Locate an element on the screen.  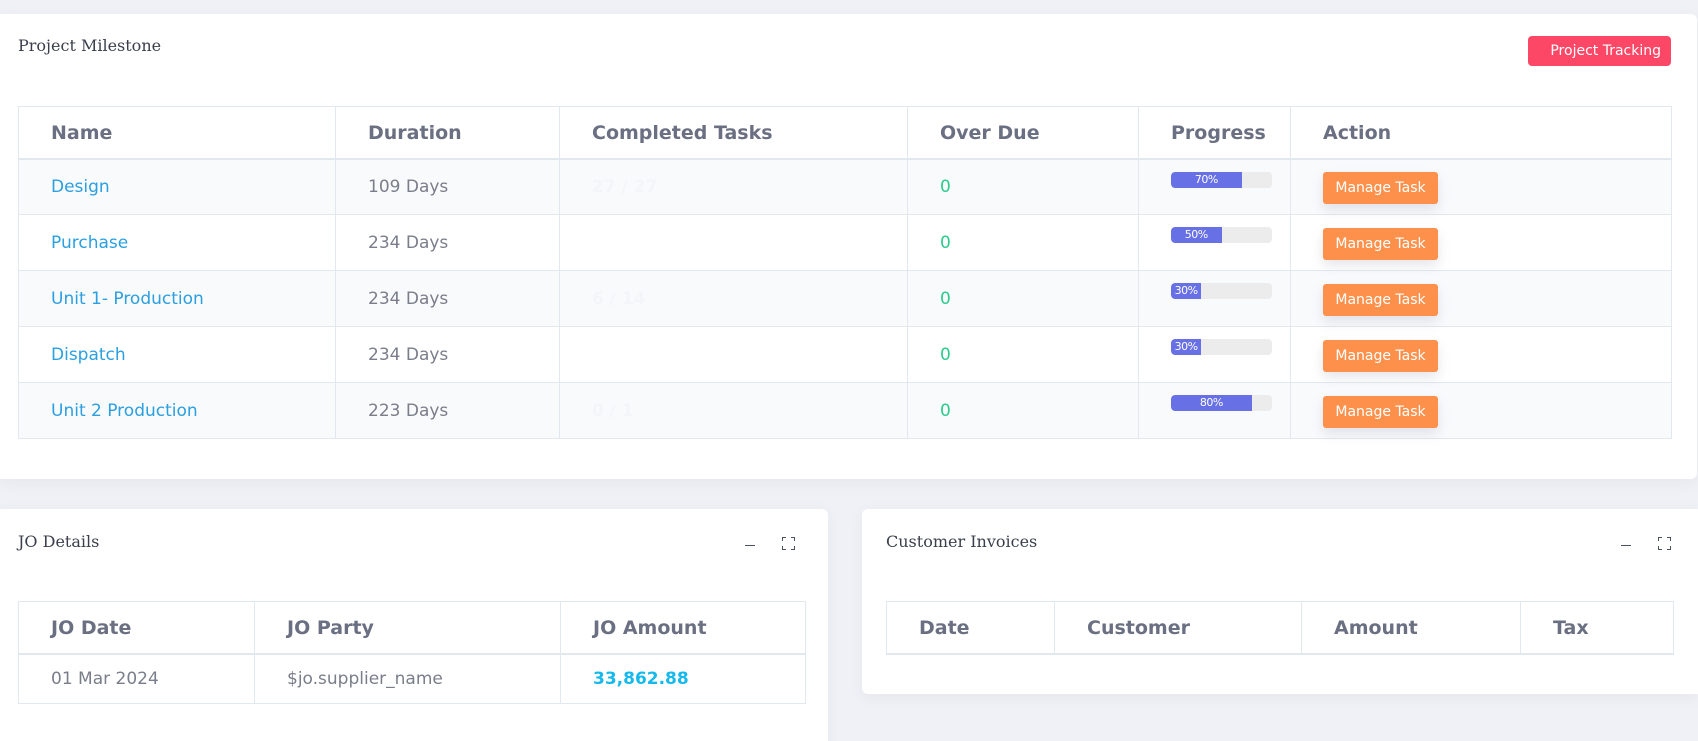
invoices-table: Date Customer Amount Tax is located at coordinates (1280, 628).